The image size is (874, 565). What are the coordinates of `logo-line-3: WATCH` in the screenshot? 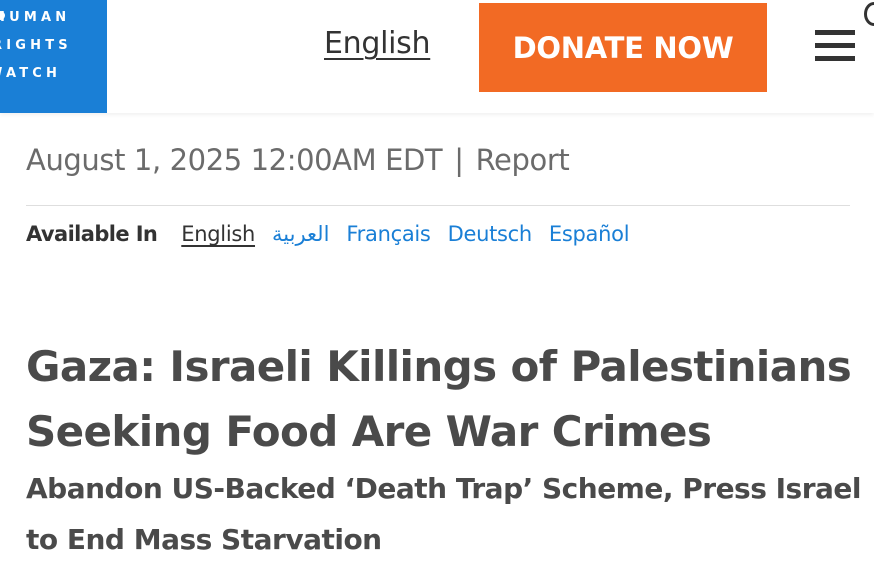 It's located at (31, 73).